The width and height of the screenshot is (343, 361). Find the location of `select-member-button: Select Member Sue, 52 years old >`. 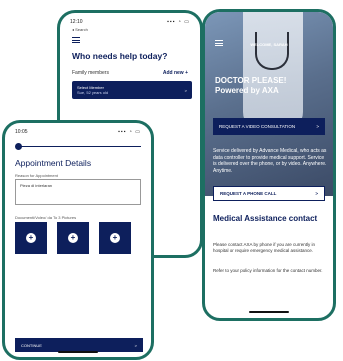

select-member-button: Select Member Sue, 52 years old > is located at coordinates (132, 90).